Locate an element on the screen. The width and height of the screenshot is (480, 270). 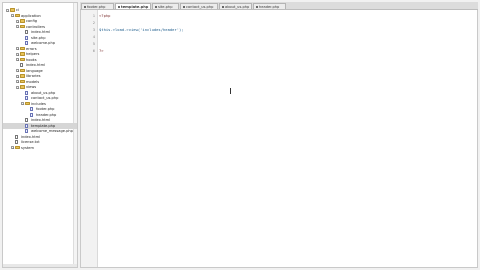
code-line: ?> is located at coordinates (101, 51).